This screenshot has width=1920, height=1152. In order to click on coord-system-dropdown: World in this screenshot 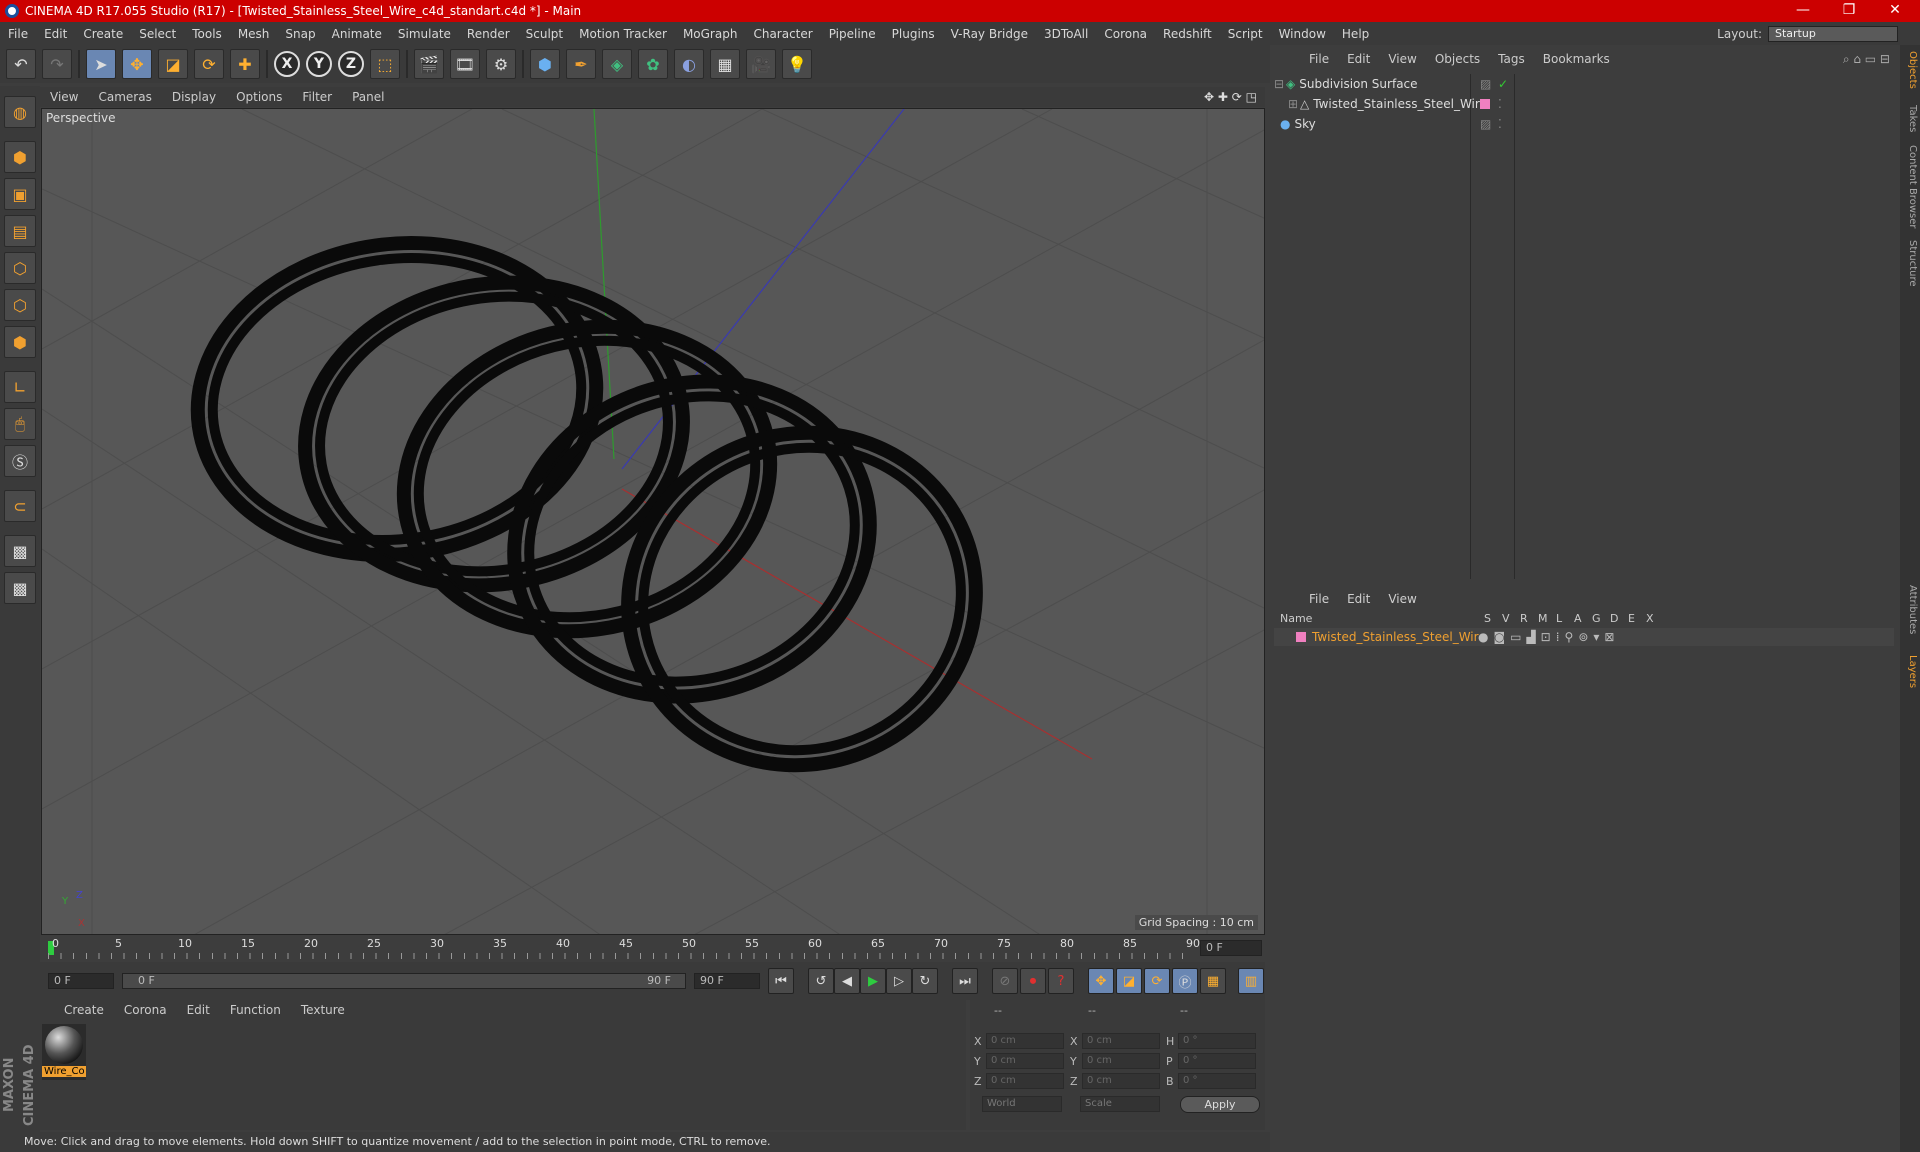, I will do `click(1022, 1104)`.